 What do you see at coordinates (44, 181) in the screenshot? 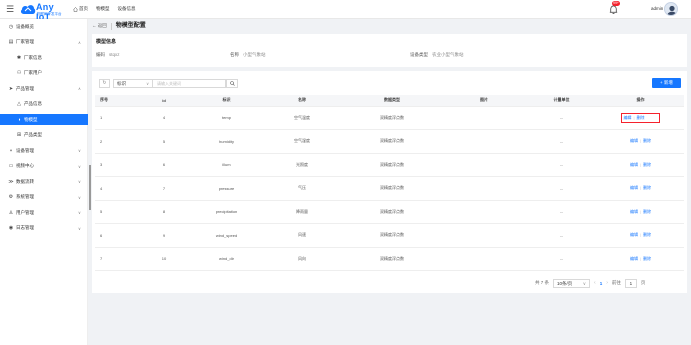
I see `sidebar-item: ≫ 数据流转 ∨` at bounding box center [44, 181].